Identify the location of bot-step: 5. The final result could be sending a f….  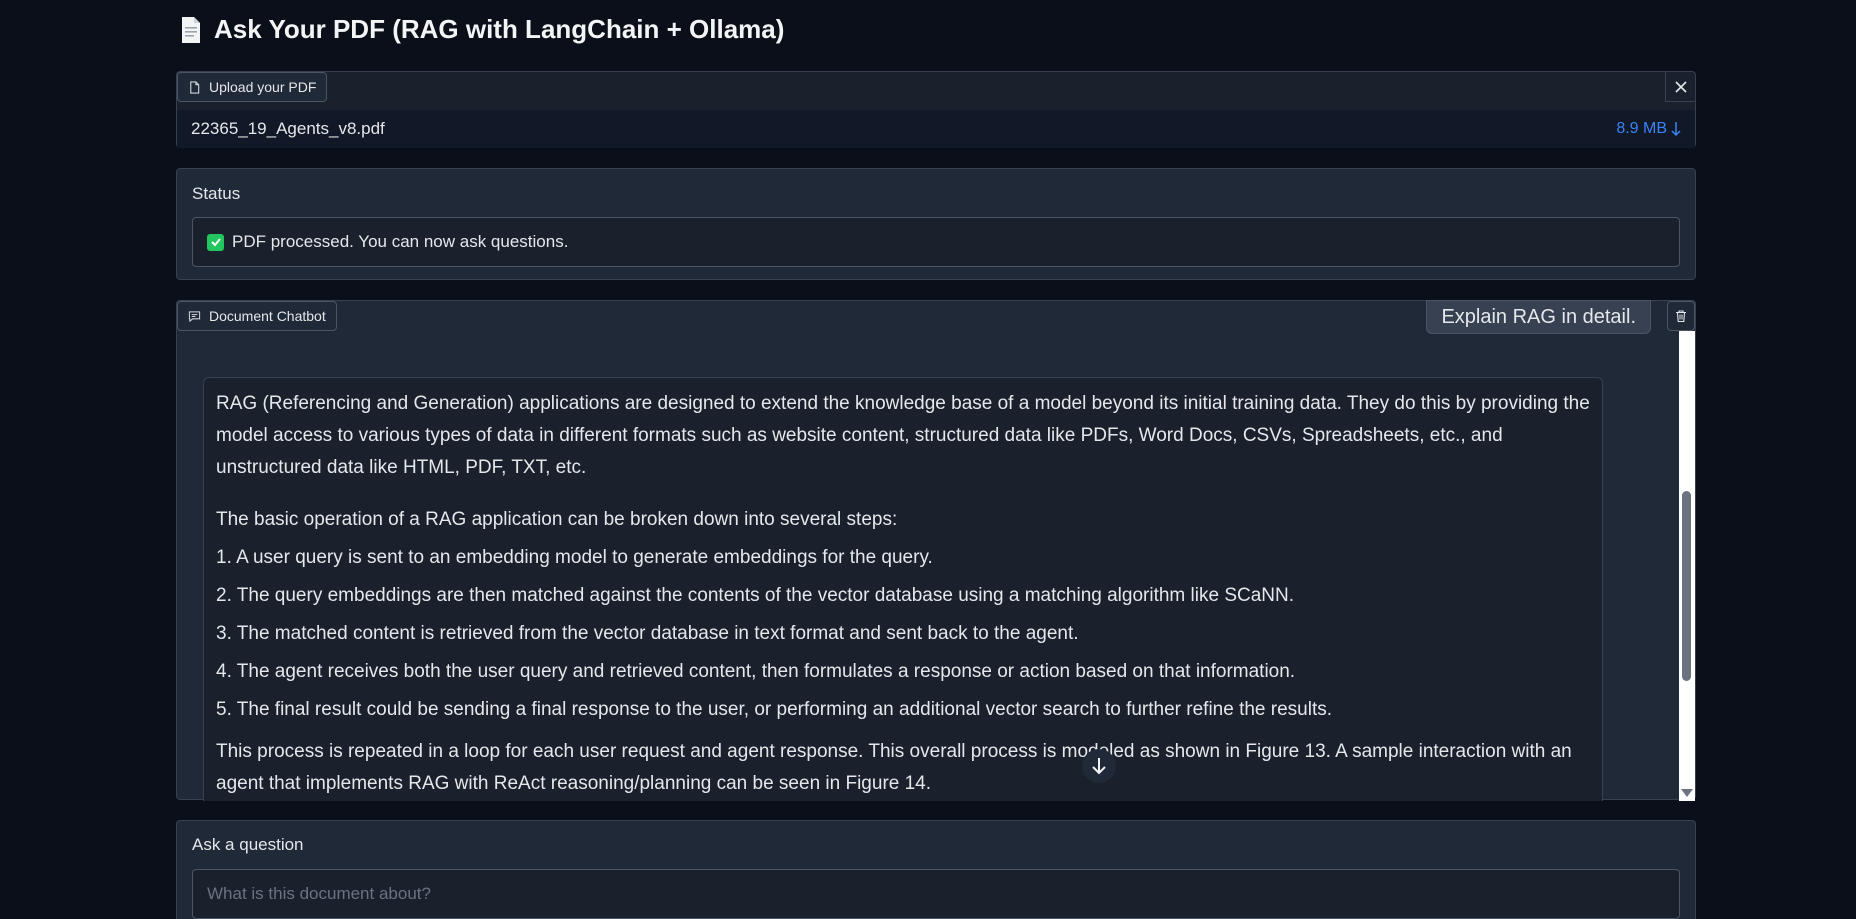
(774, 709).